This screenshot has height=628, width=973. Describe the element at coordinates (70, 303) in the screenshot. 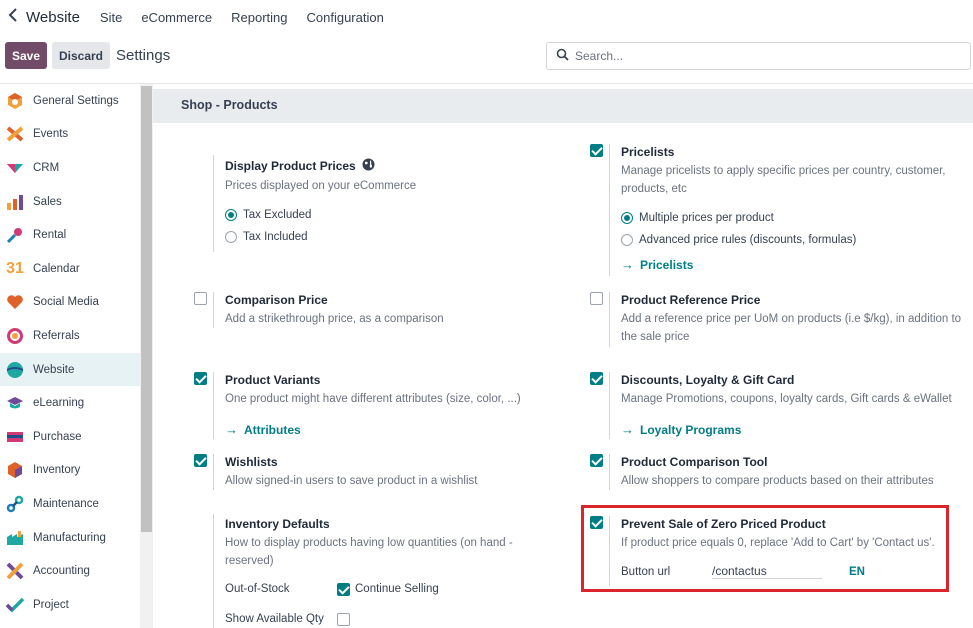

I see `sidebar-item-social-media: Social Media` at that location.